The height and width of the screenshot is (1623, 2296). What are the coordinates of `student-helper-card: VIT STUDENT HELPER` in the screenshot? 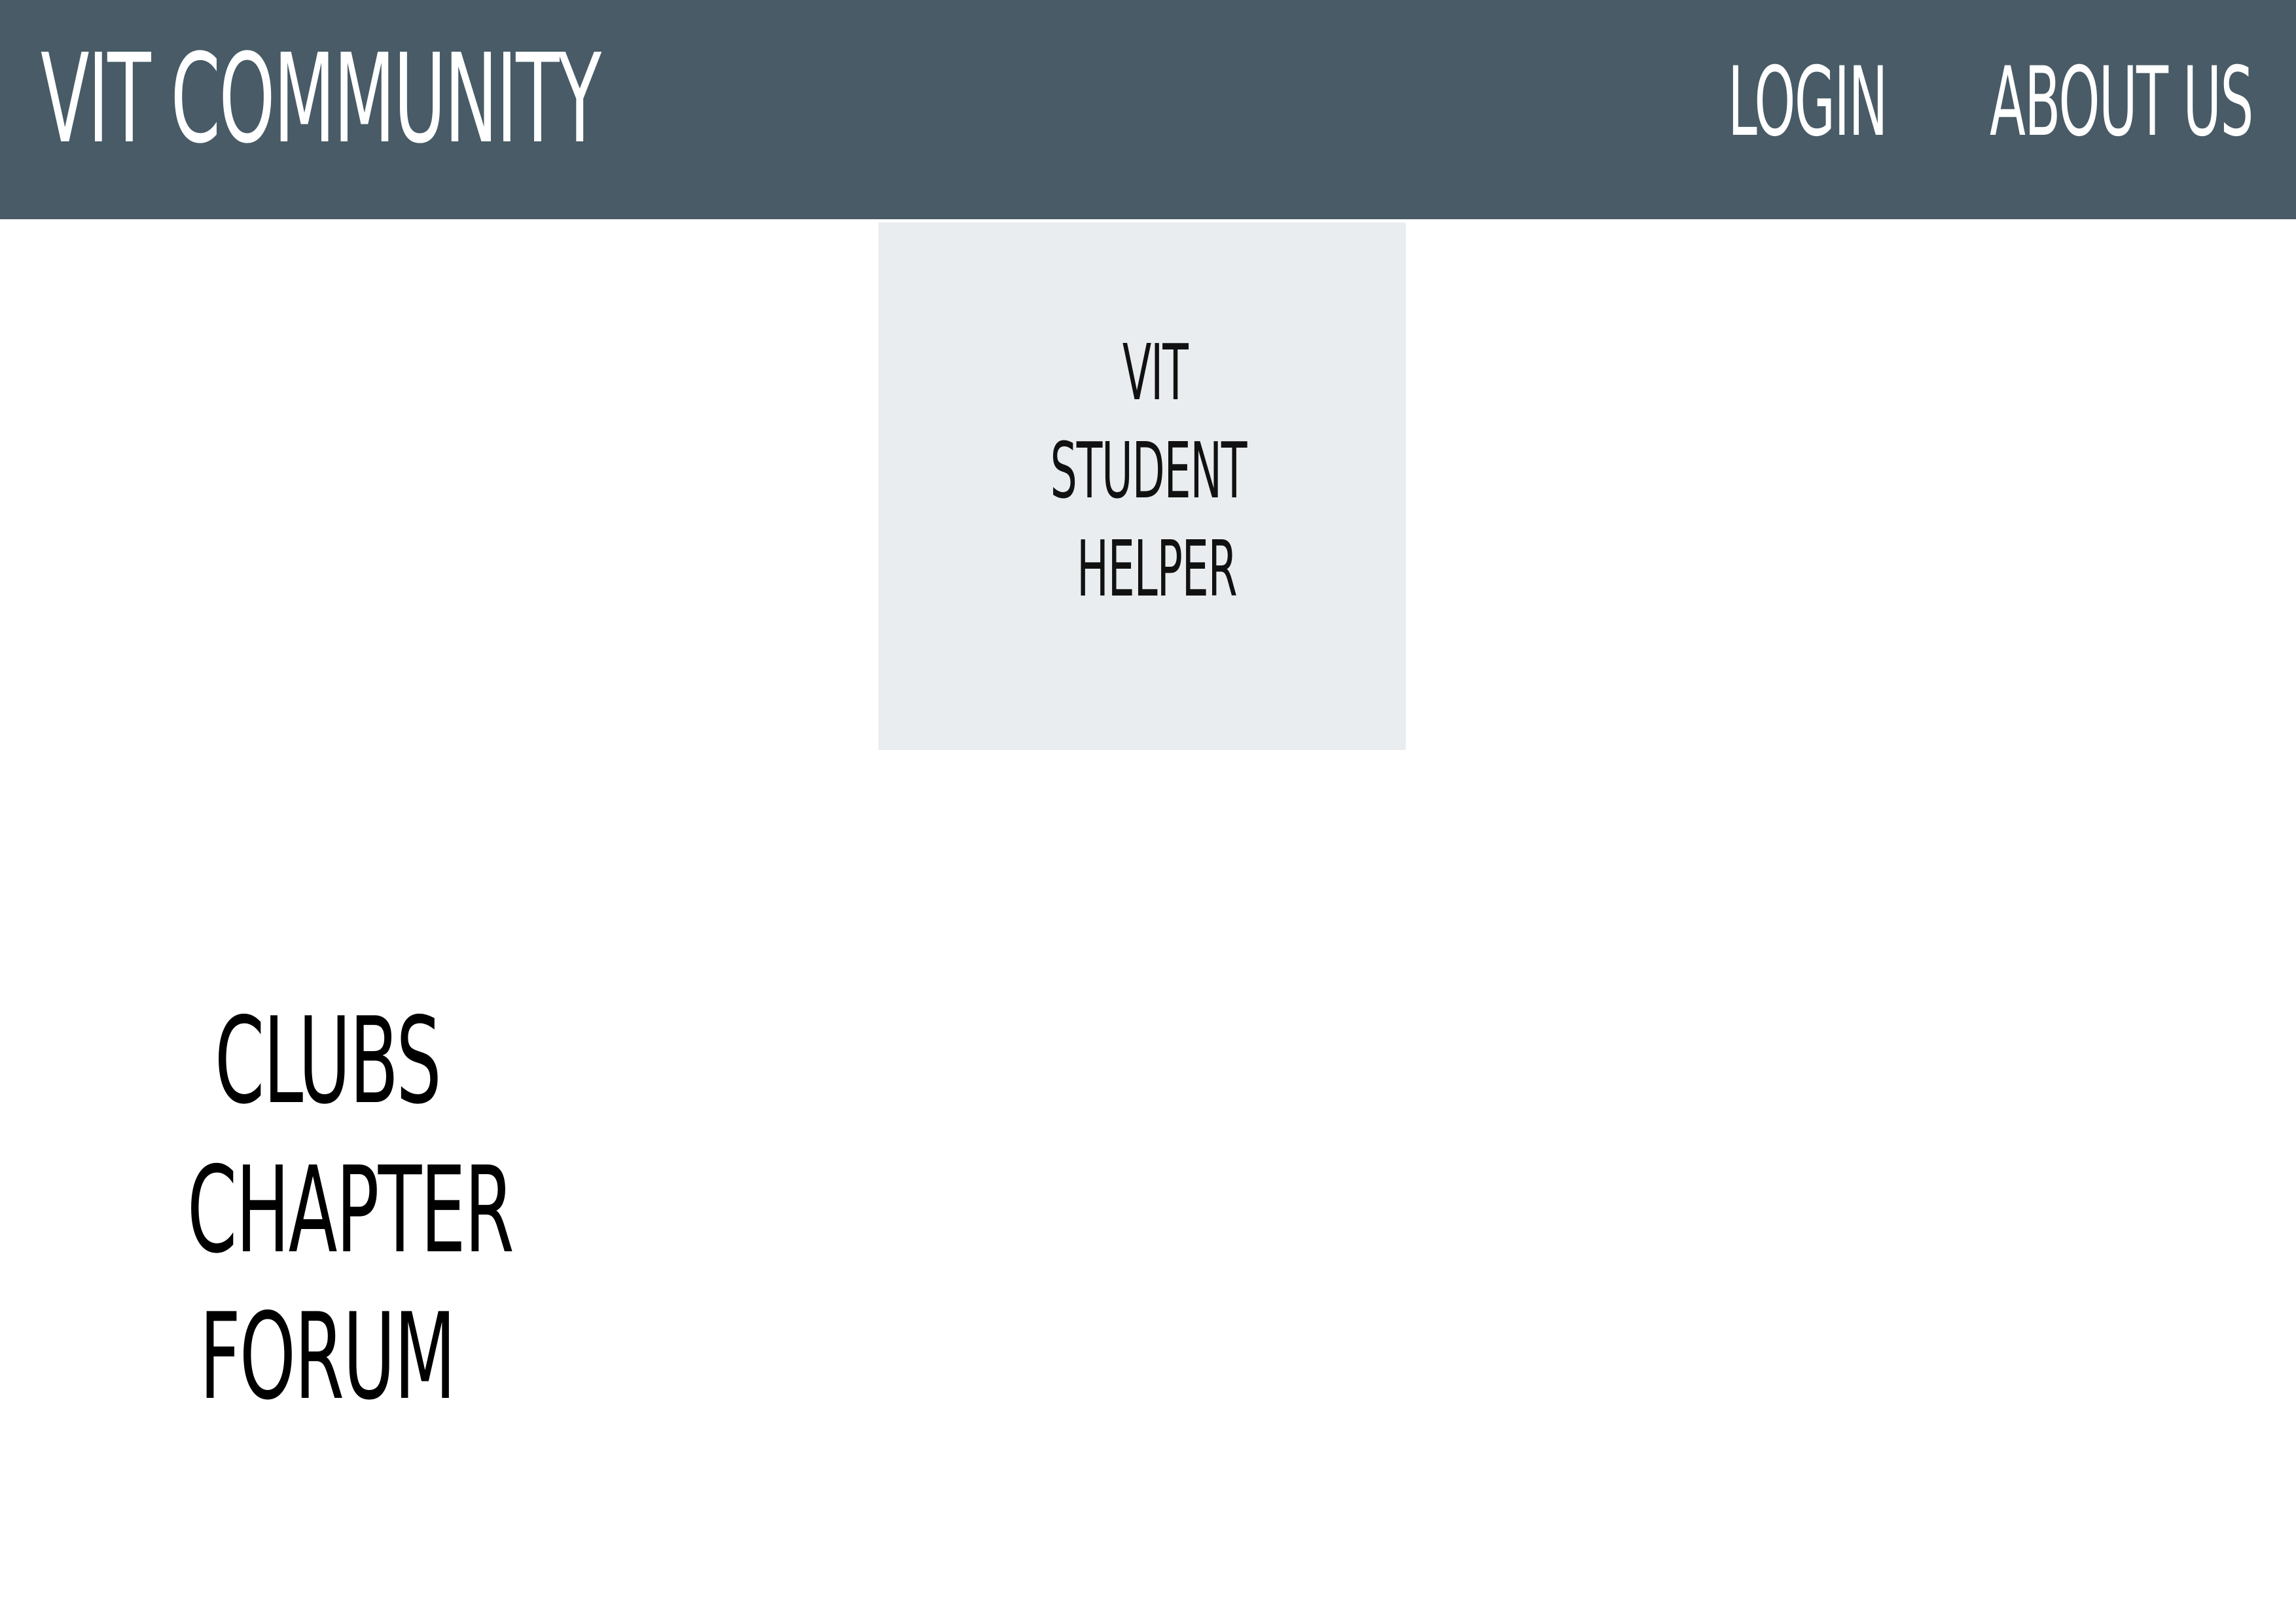 It's located at (1142, 486).